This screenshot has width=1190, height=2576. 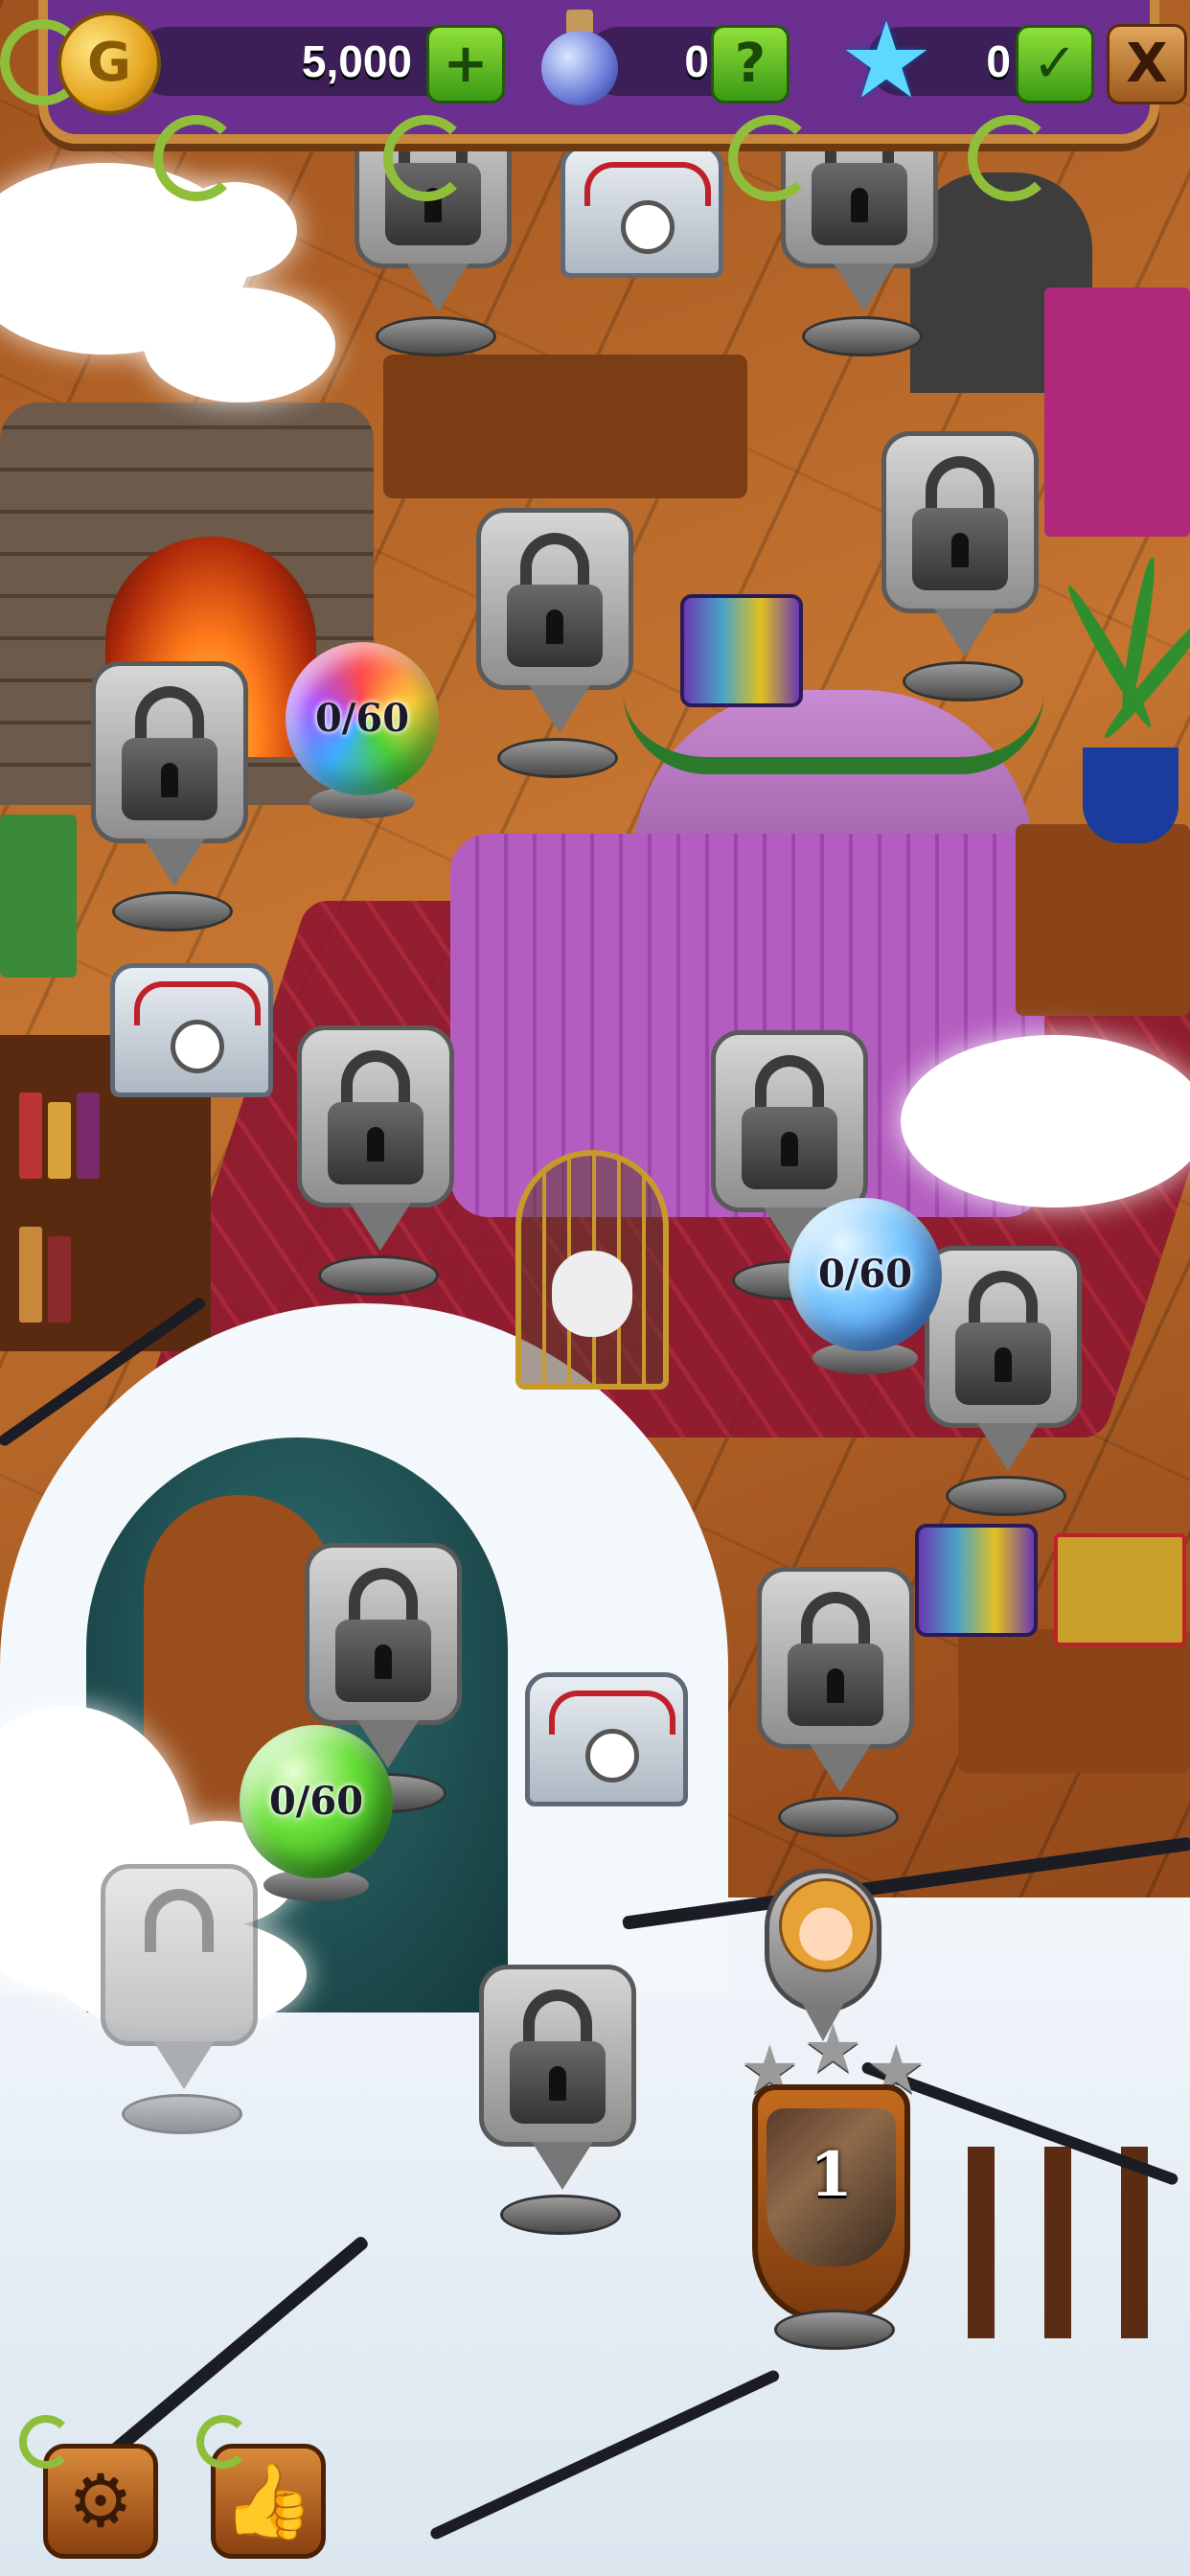 I want to click on rainbow-orb-challenge: 0/60, so click(x=367, y=742).